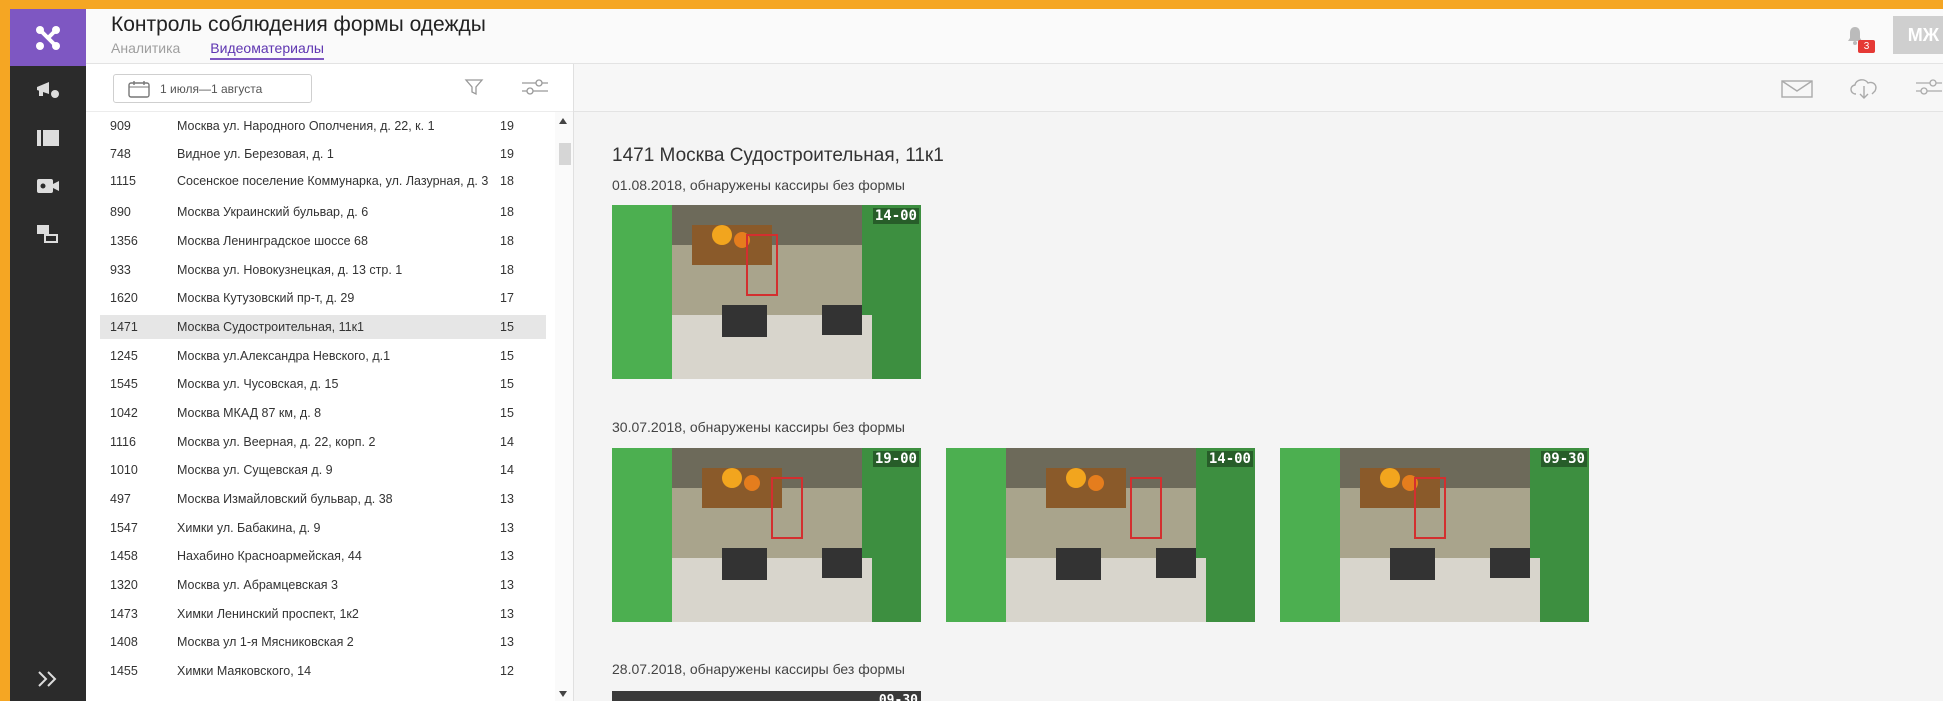  I want to click on scroll-down-arrow, so click(563, 694).